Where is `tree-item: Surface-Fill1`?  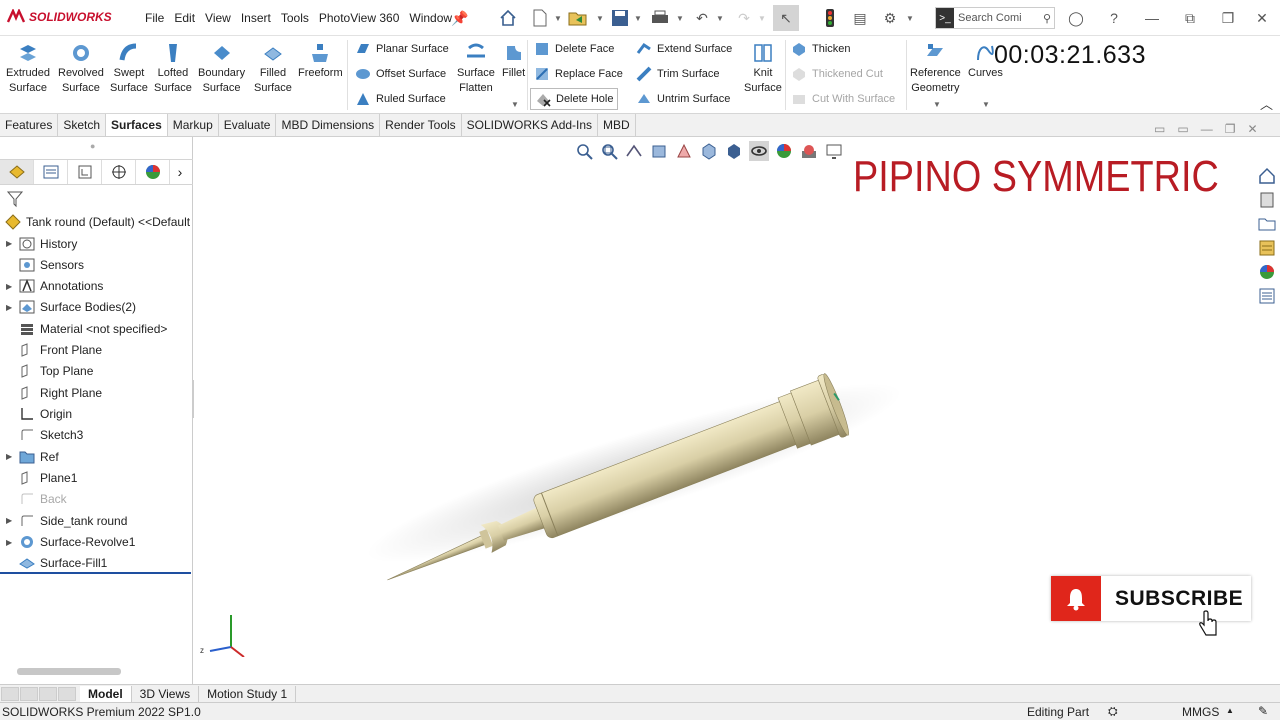 tree-item: Surface-Fill1 is located at coordinates (53, 563).